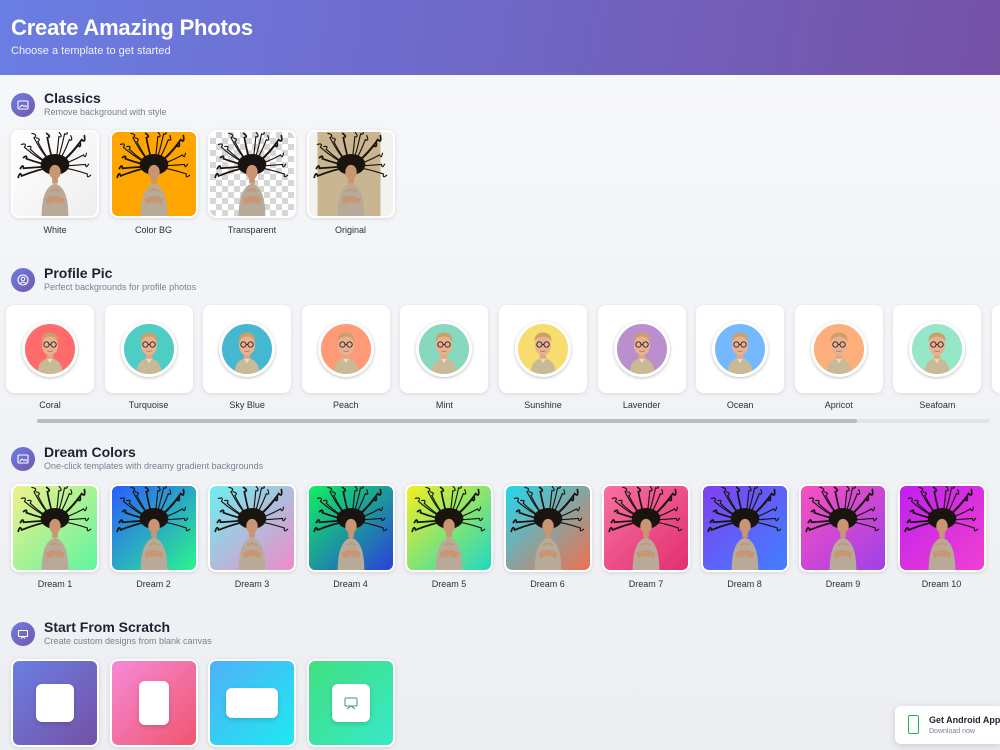 This screenshot has width=1000, height=750. What do you see at coordinates (153, 174) in the screenshot?
I see `template-tile-color-bg` at bounding box center [153, 174].